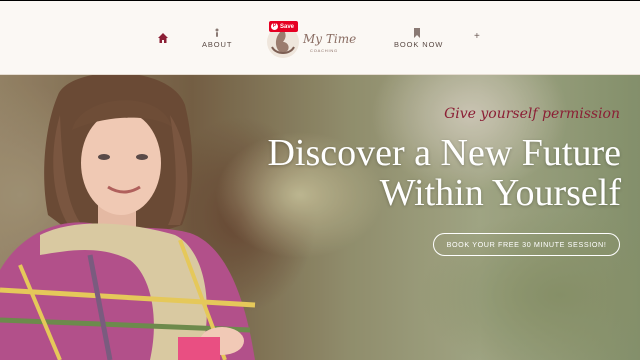  I want to click on bookmark-icon, so click(417, 33).